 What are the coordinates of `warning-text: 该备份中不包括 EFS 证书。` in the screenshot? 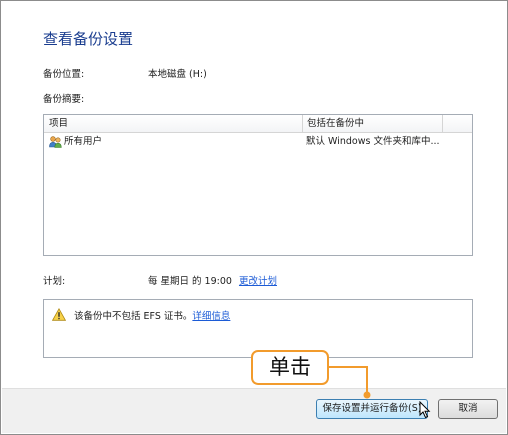 It's located at (133, 316).